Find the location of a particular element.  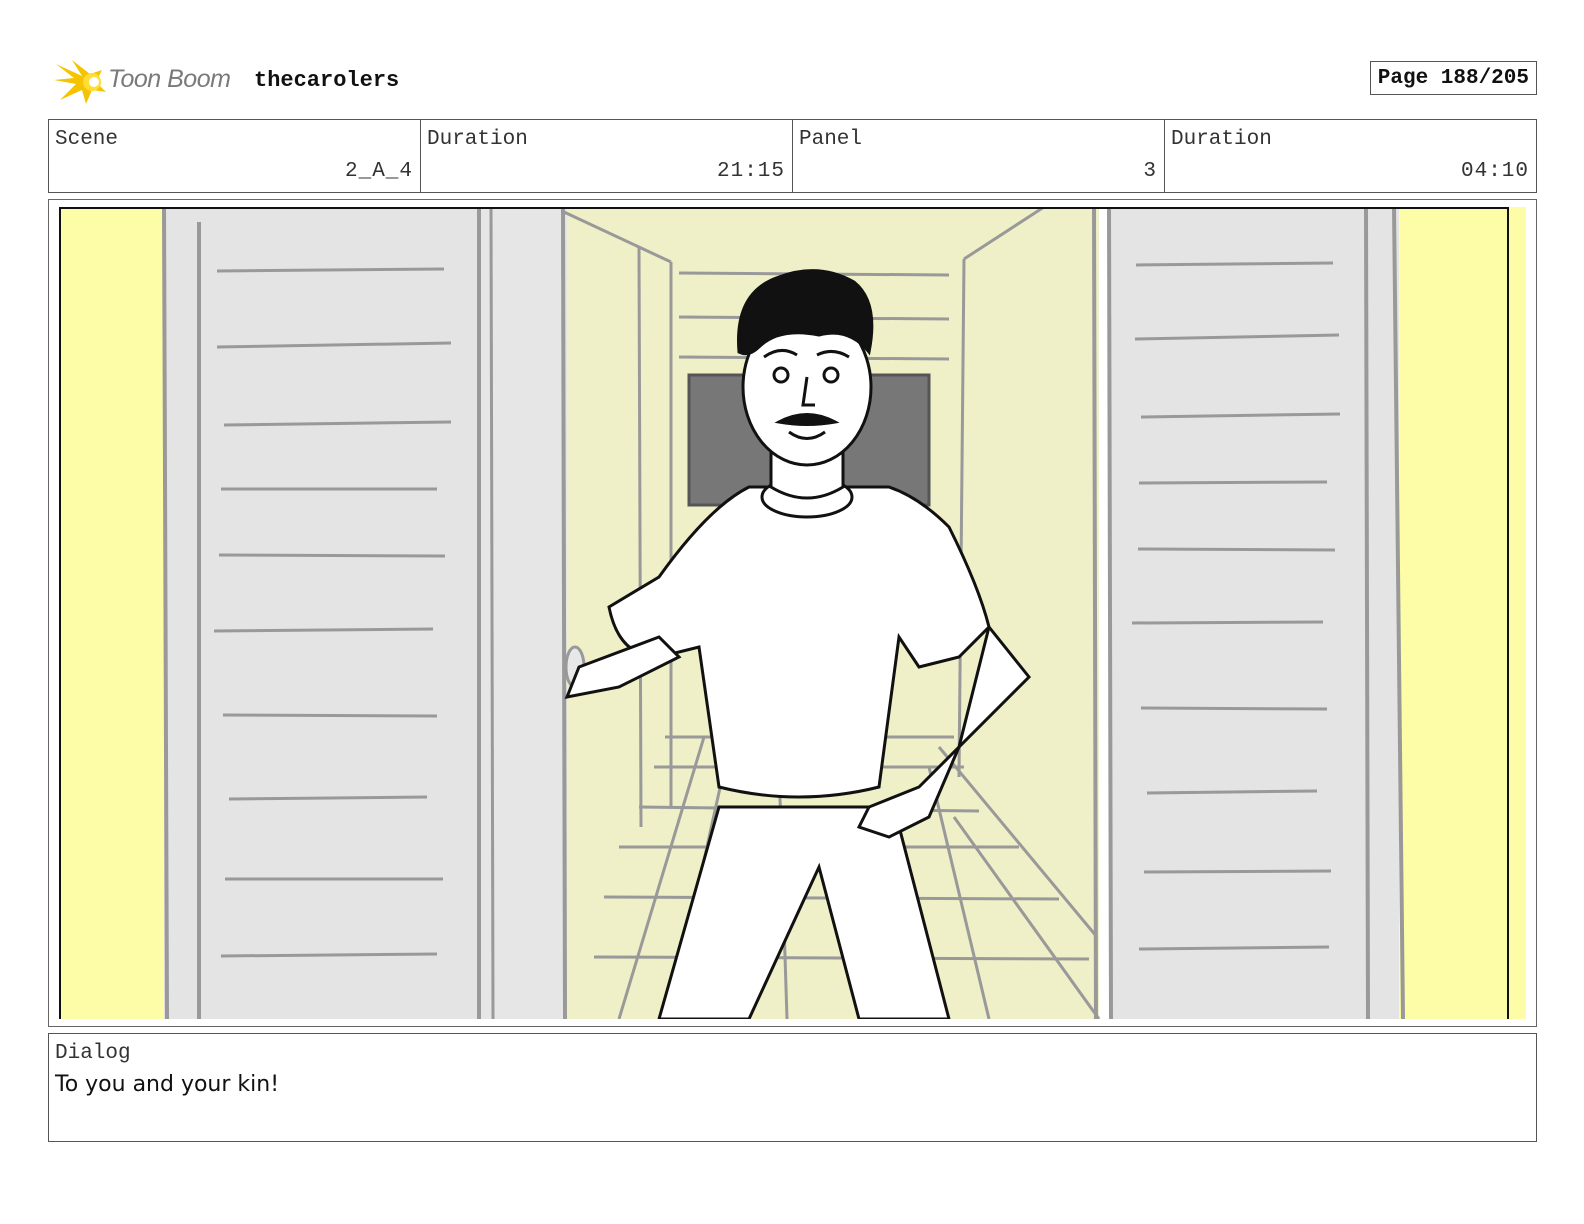

panel-duration-label: Duration is located at coordinates (1221, 139).